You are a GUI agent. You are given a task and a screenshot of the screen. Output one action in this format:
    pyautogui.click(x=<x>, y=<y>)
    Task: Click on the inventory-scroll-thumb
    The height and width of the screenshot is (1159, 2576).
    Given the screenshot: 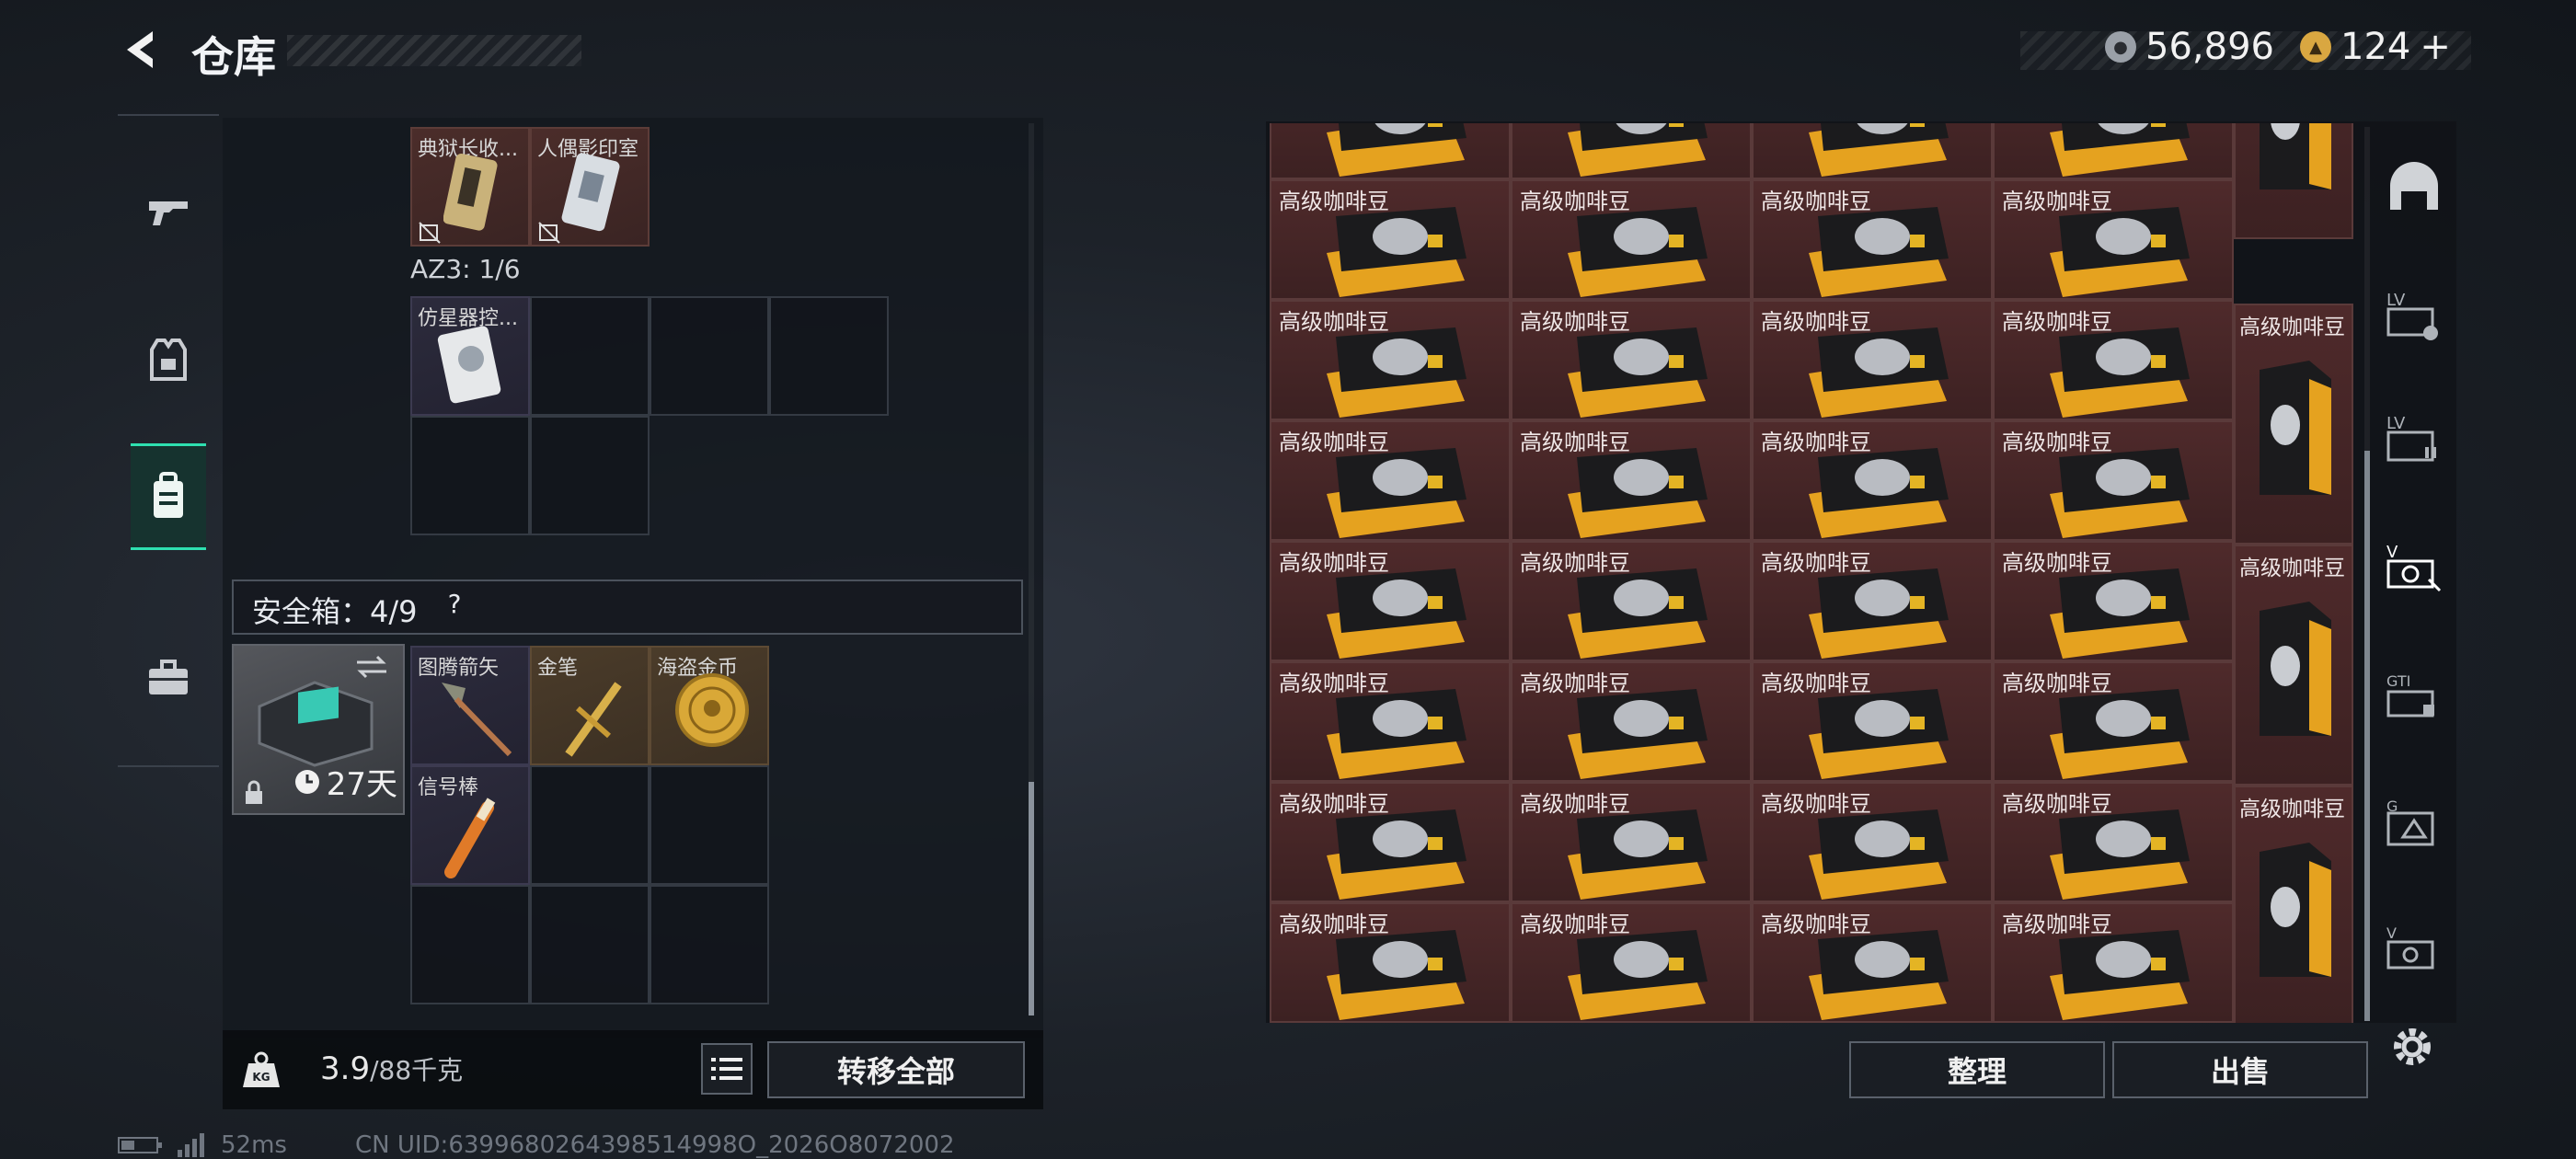 What is the action you would take?
    pyautogui.click(x=1031, y=899)
    